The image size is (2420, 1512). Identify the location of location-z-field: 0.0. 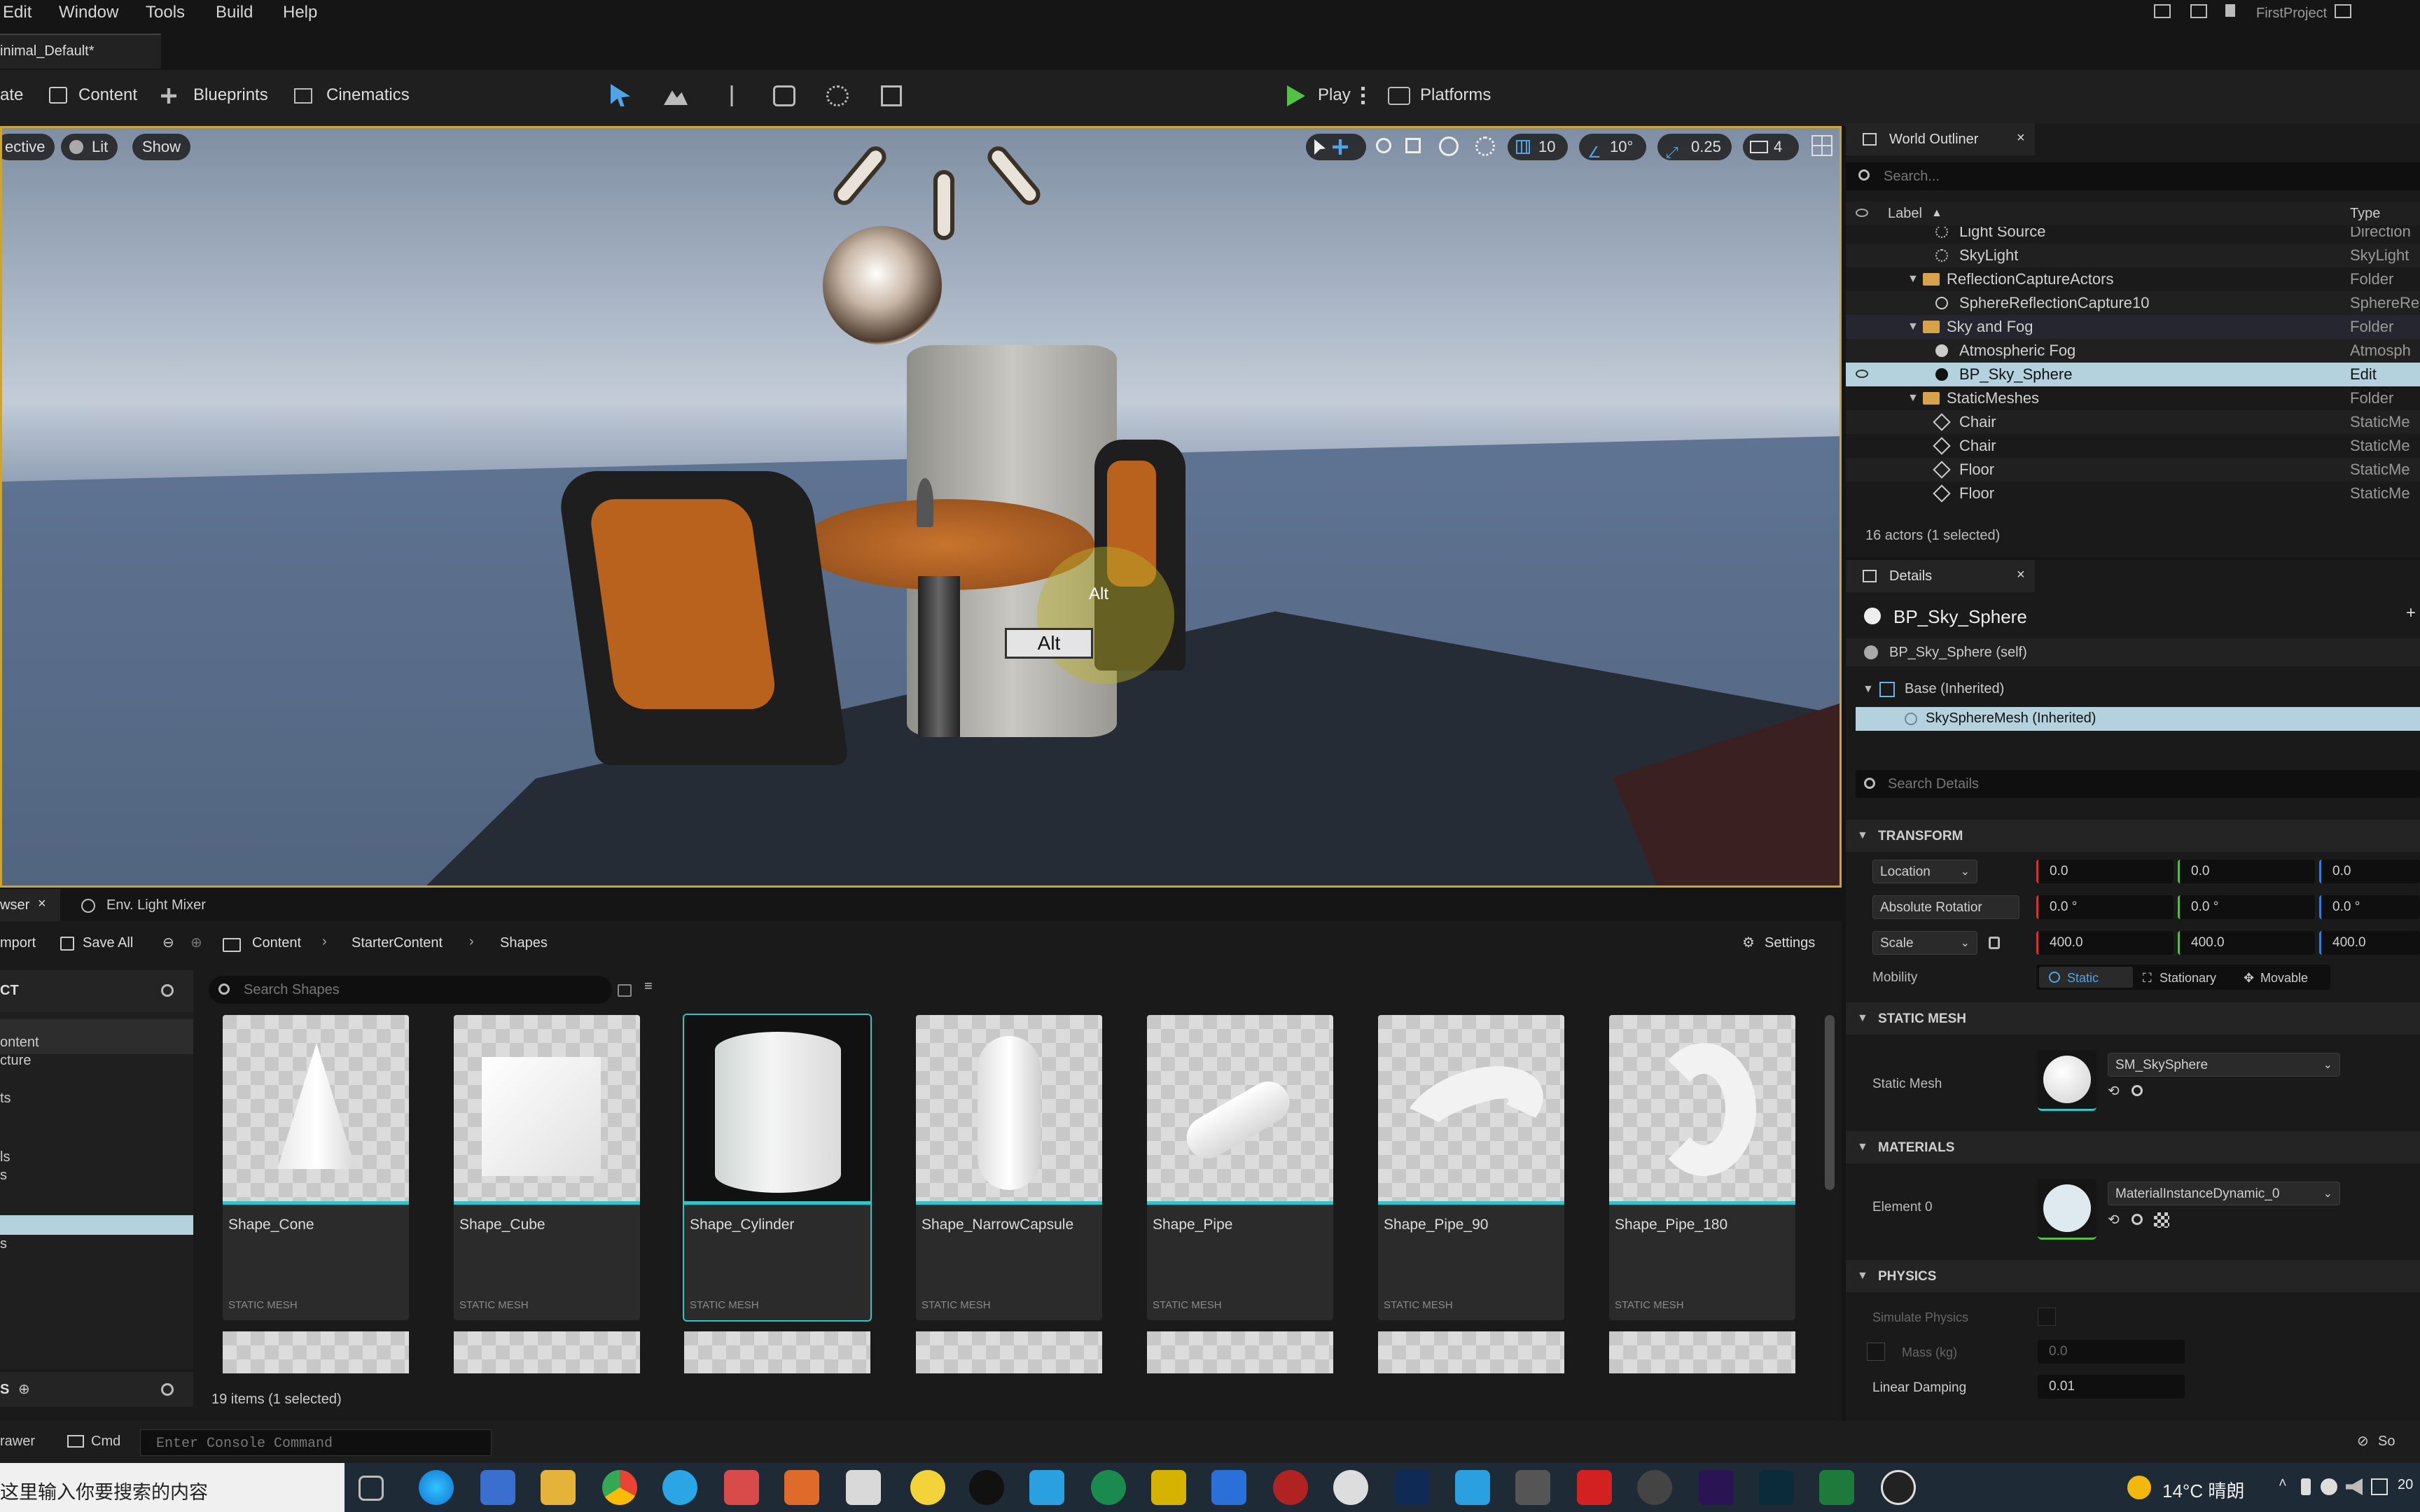
(2369, 871).